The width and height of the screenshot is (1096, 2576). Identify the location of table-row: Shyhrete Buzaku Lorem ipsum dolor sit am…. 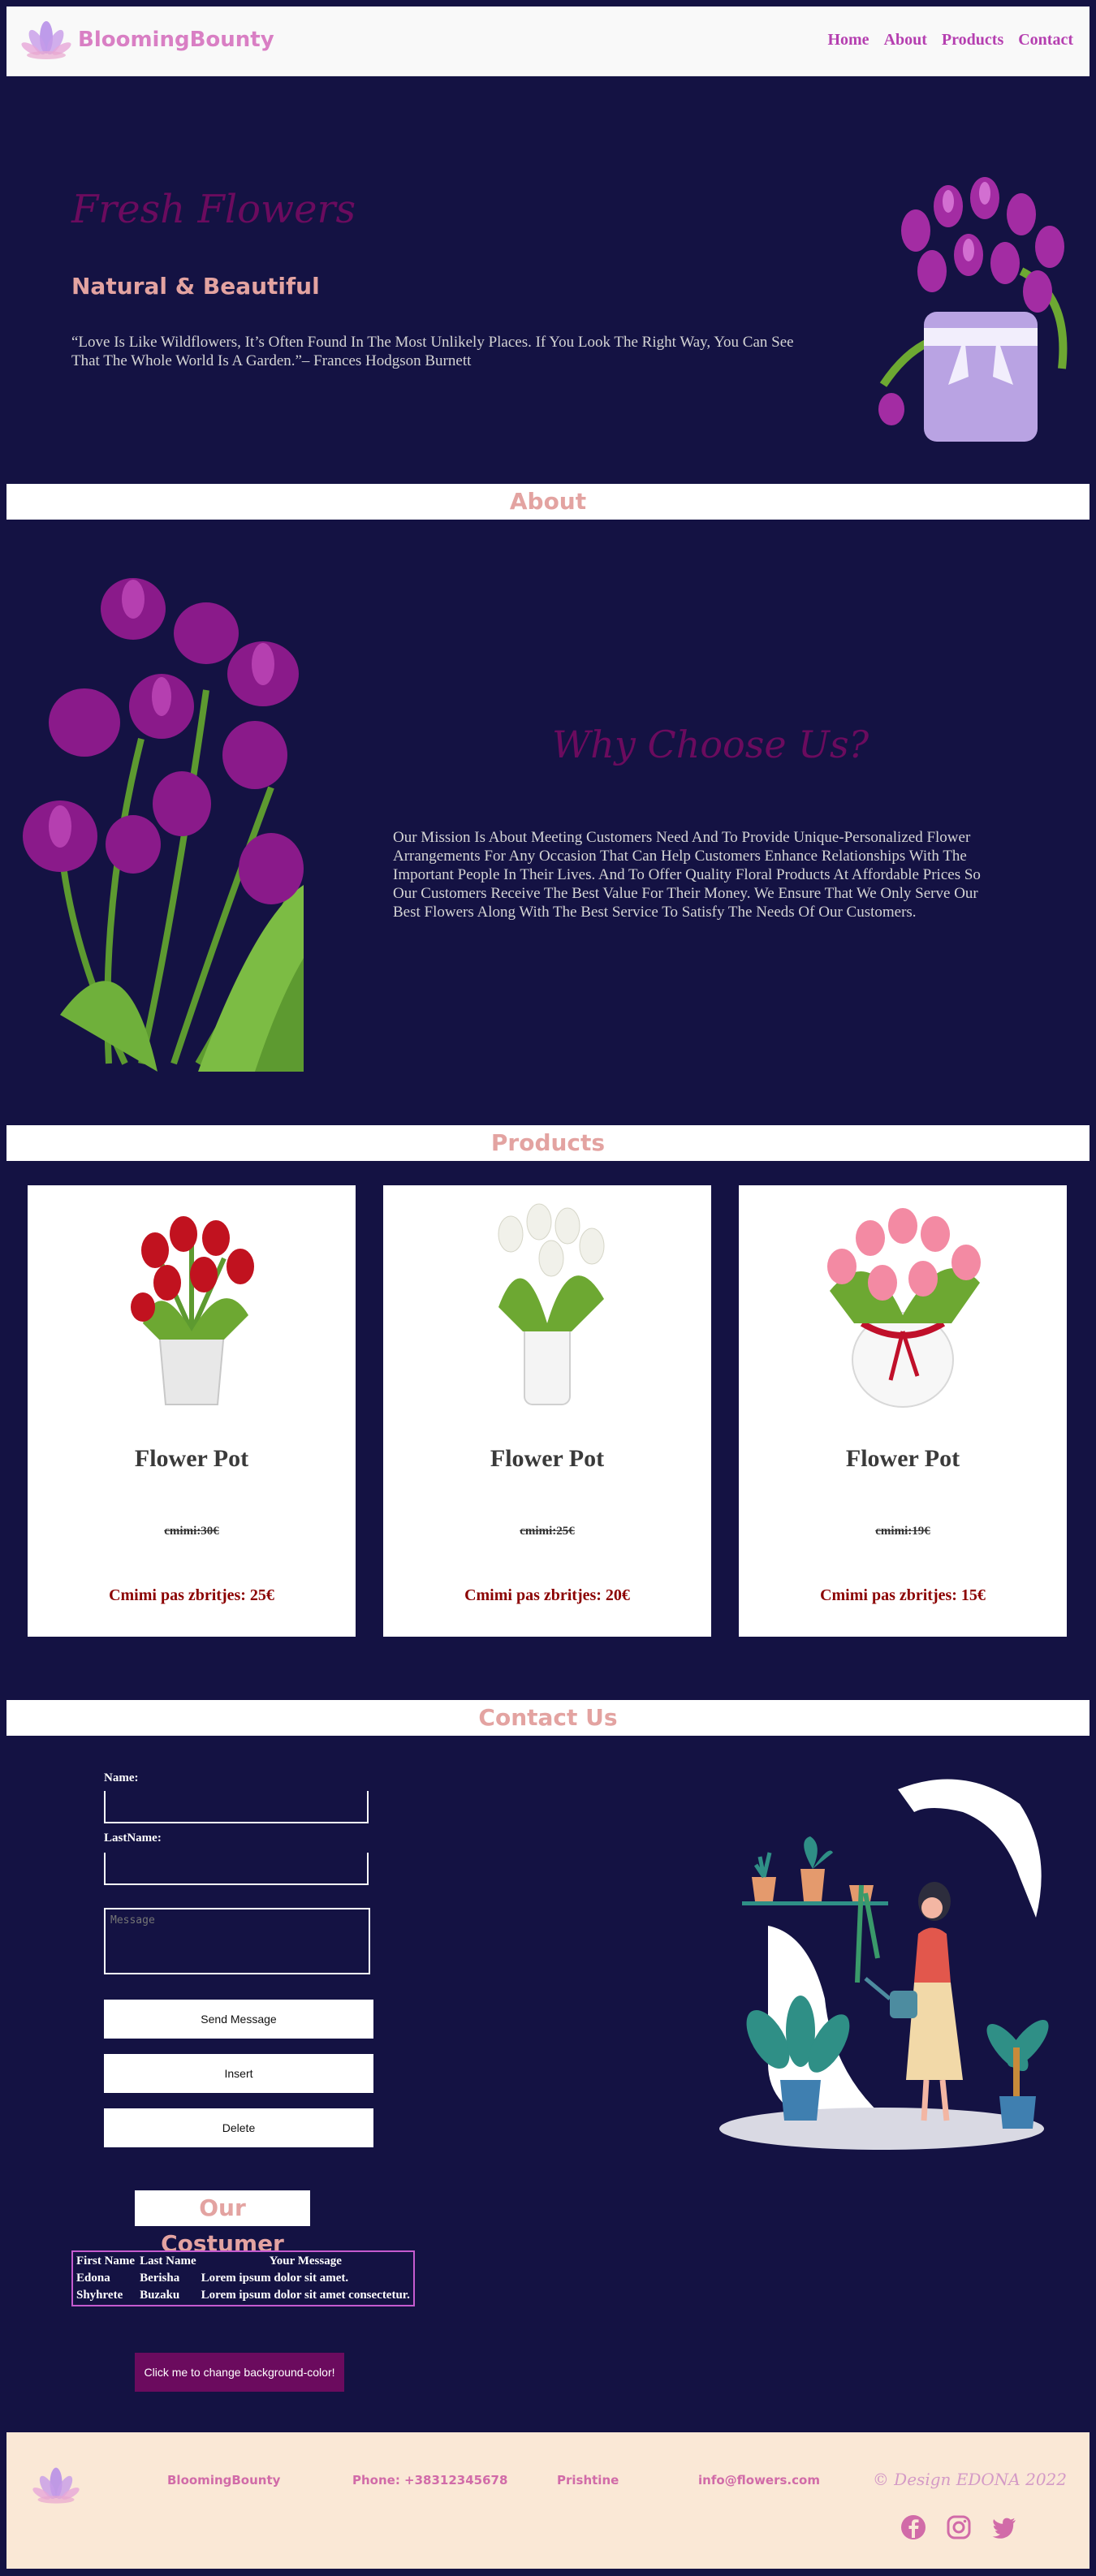
(243, 2295).